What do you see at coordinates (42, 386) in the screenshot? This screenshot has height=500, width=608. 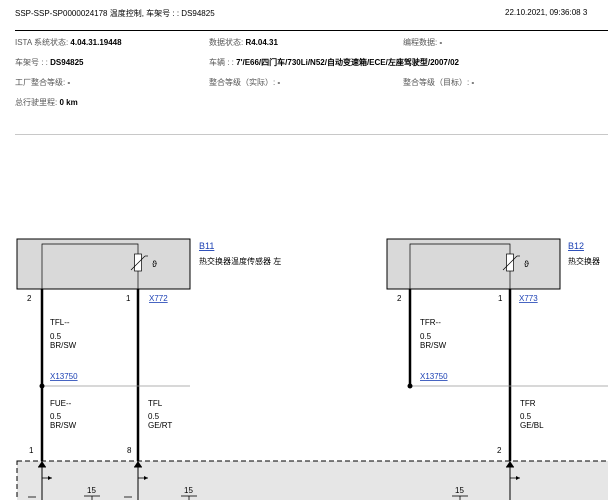 I see `splice-dot-left` at bounding box center [42, 386].